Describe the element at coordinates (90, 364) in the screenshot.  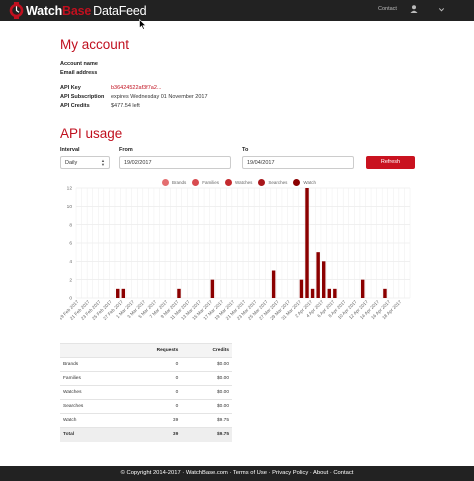
I see `row-name: Brands` at that location.